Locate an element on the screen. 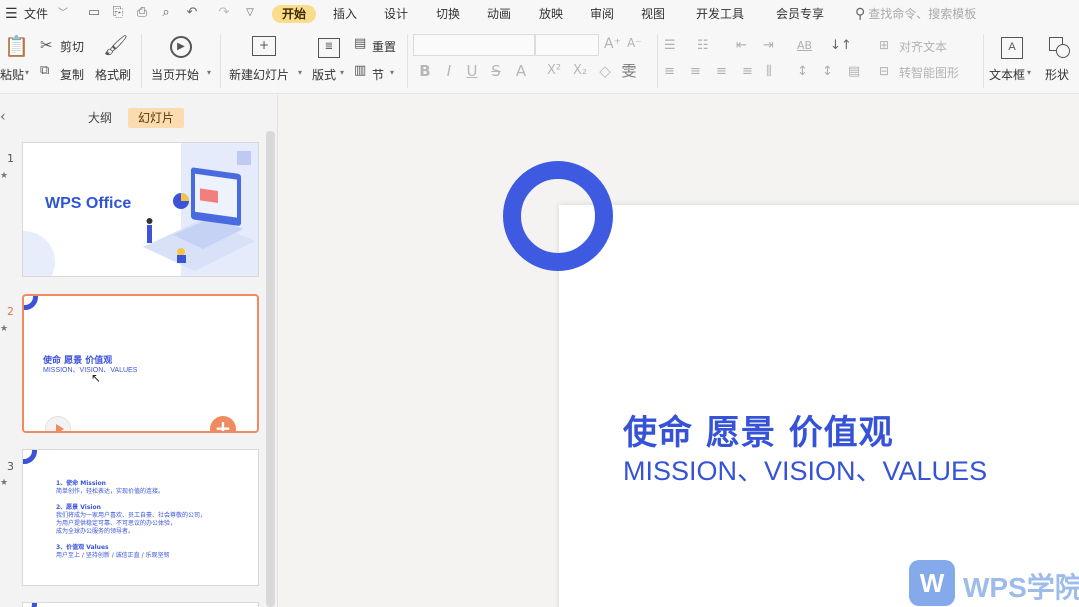  convert-smartart-button: 转智能图形 is located at coordinates (929, 72).